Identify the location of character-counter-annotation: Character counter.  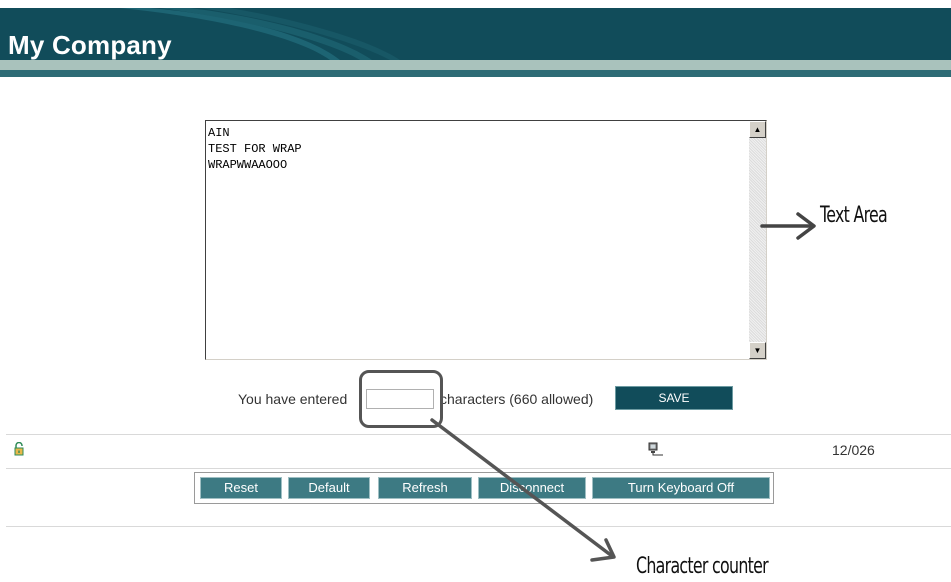
(702, 566).